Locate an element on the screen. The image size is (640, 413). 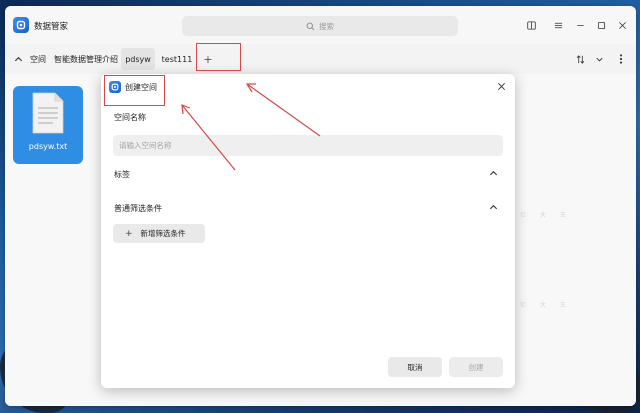
file-name: pdsyw.txt is located at coordinates (48, 146).